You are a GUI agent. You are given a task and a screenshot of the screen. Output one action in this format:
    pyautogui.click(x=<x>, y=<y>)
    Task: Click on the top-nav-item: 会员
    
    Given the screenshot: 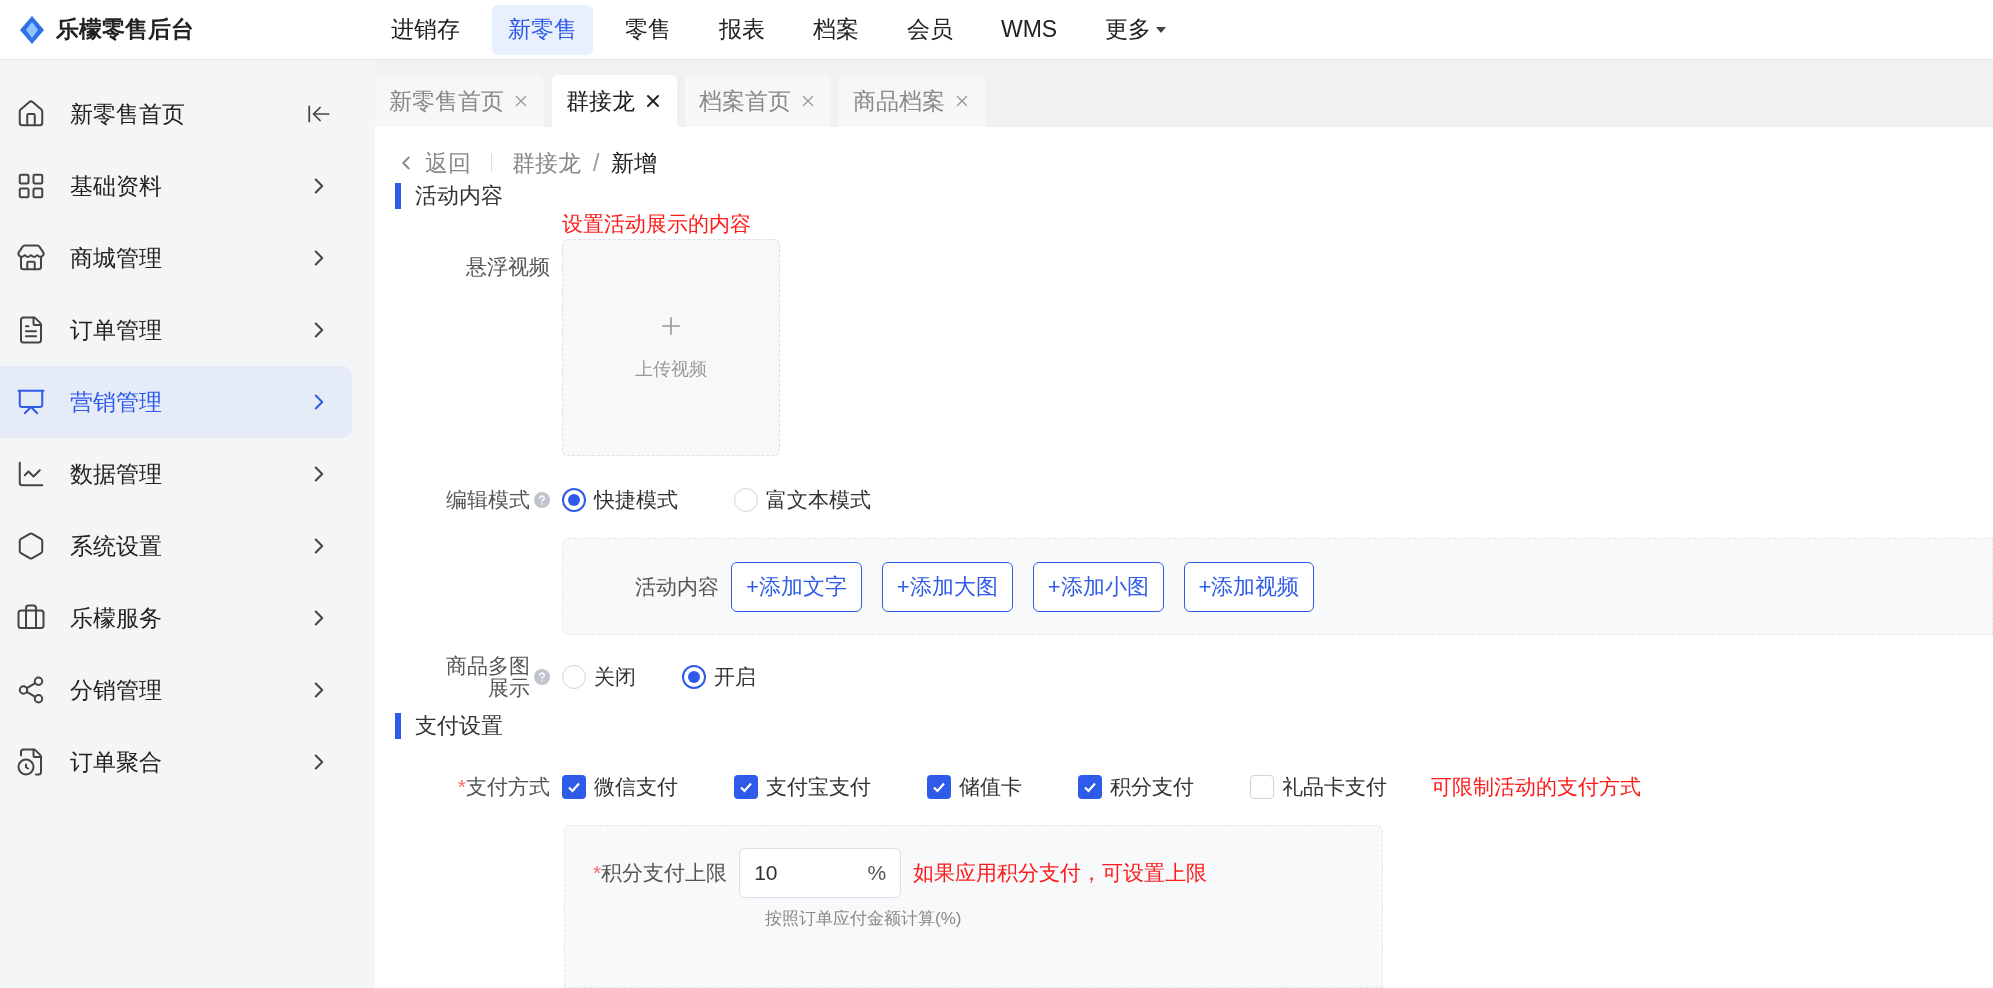 What is the action you would take?
    pyautogui.click(x=930, y=29)
    